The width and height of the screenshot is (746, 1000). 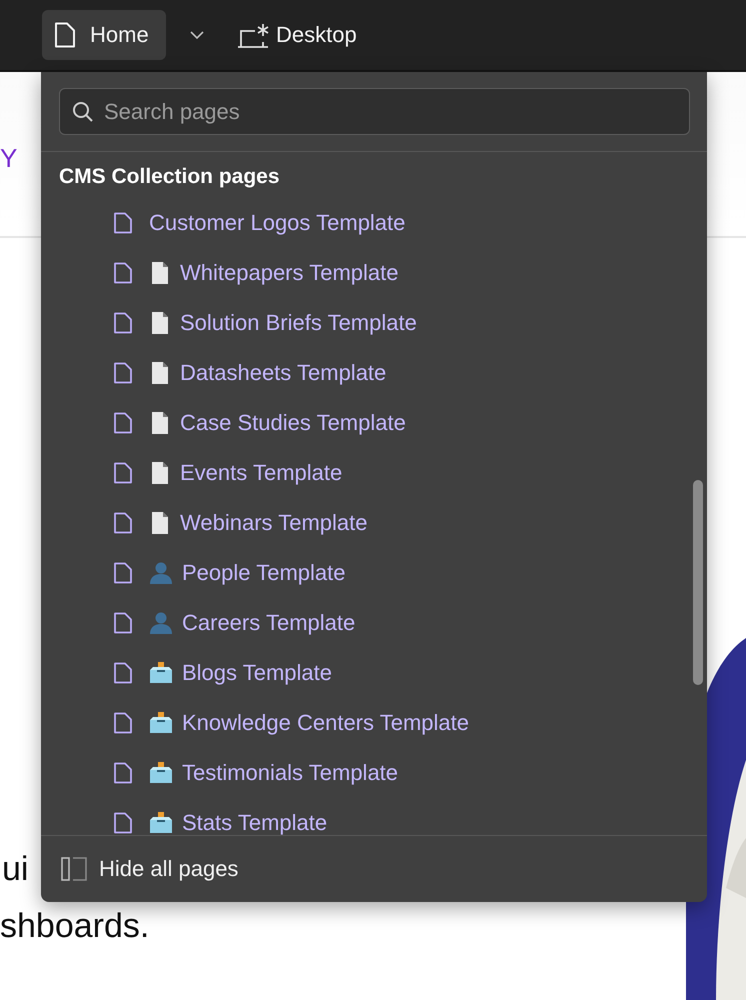 What do you see at coordinates (261, 473) in the screenshot?
I see `page-name: Events Template` at bounding box center [261, 473].